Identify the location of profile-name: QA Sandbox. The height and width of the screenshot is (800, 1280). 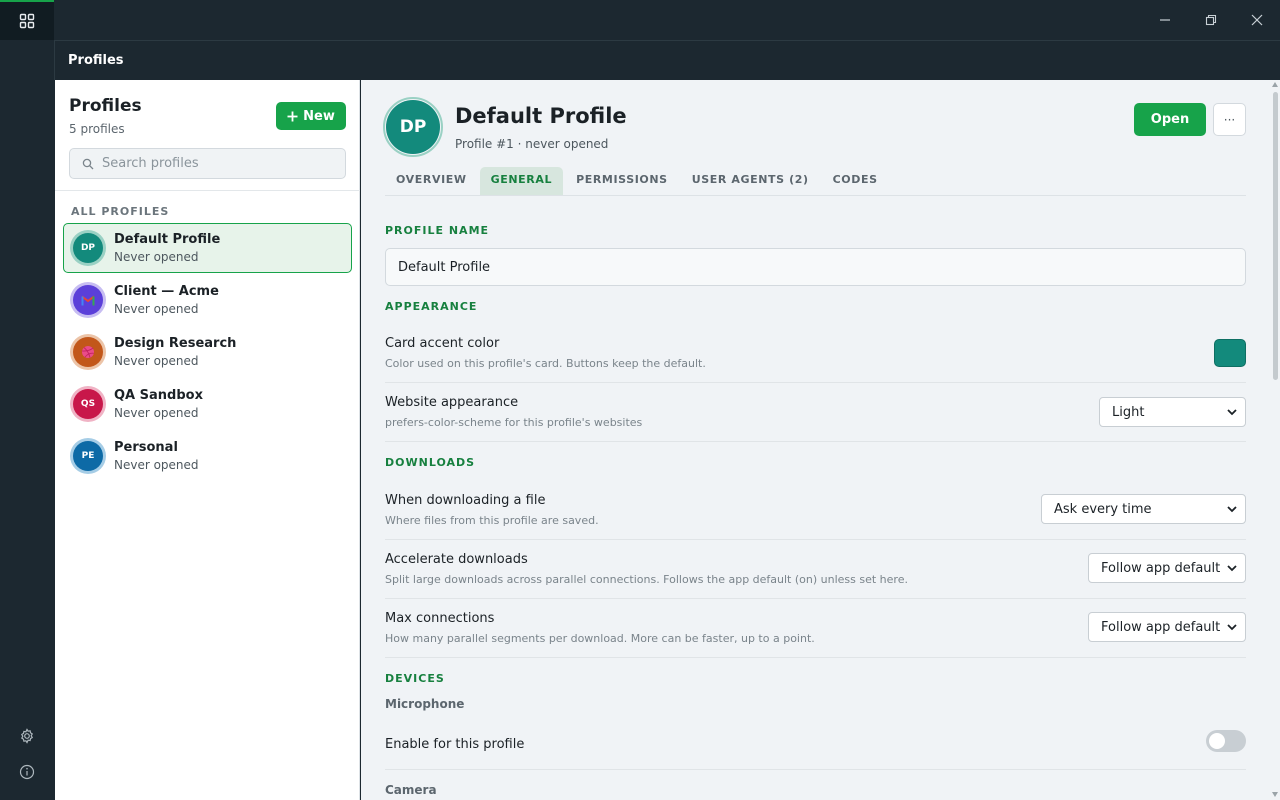
(158, 395).